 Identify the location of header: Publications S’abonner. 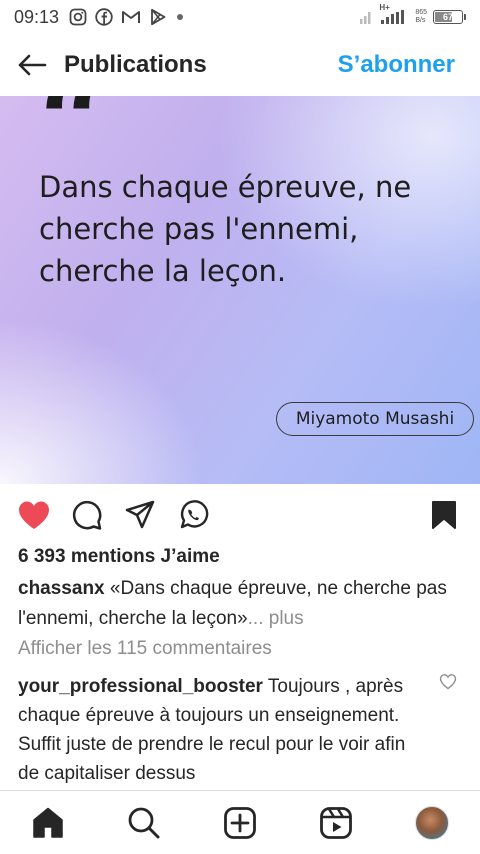
(240, 65).